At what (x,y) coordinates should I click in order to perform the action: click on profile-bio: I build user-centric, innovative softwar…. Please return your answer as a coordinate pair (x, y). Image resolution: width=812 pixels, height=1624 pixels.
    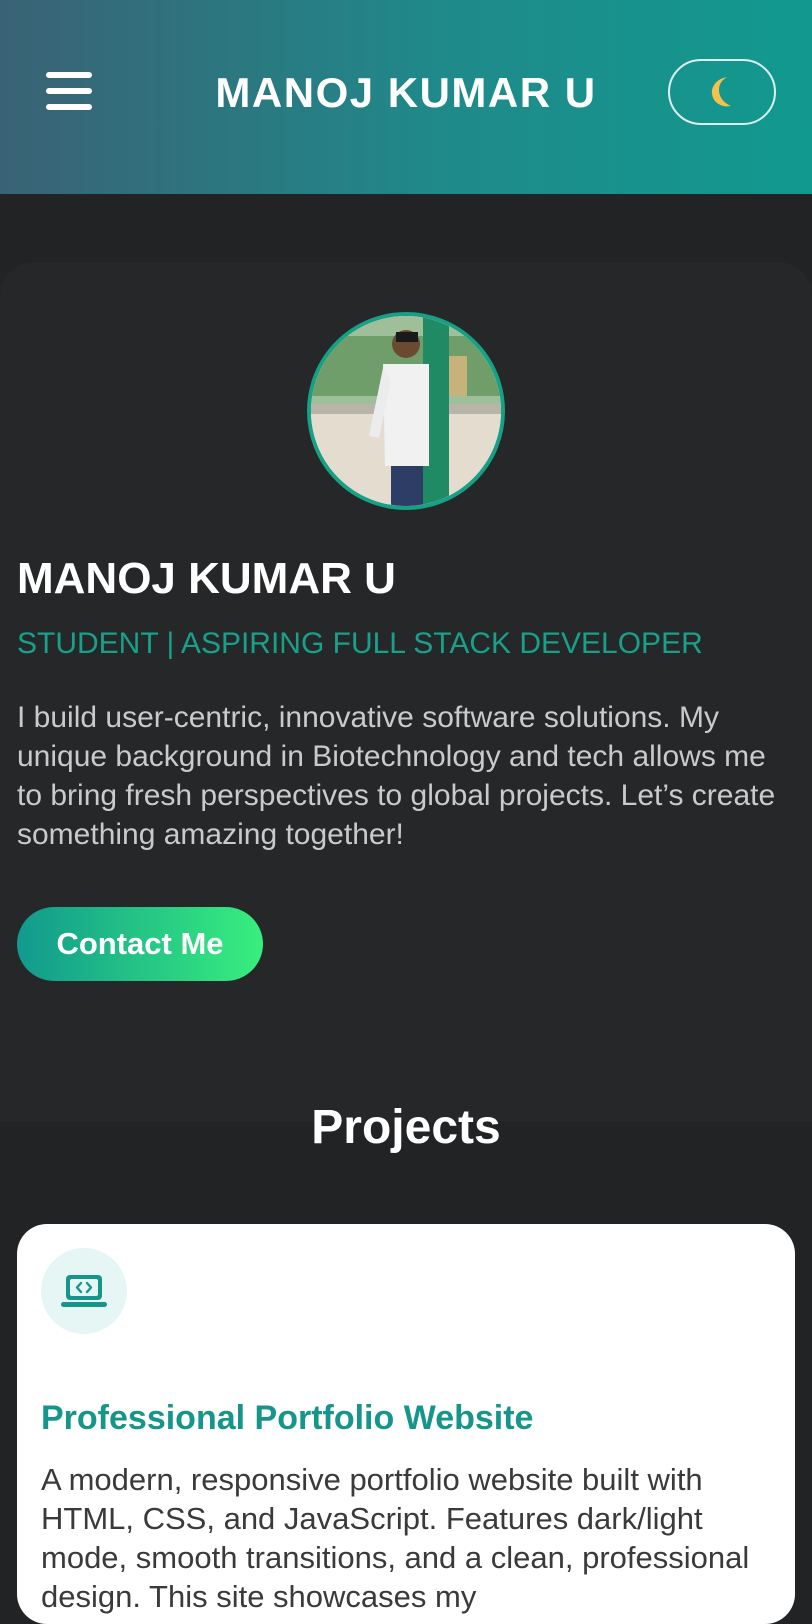
    Looking at the image, I should click on (396, 776).